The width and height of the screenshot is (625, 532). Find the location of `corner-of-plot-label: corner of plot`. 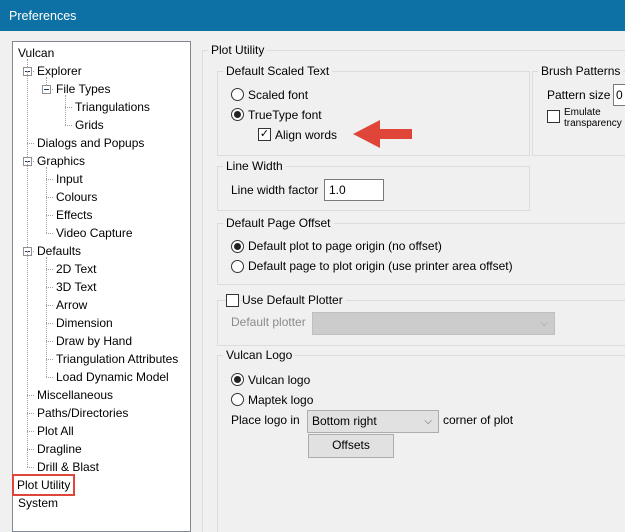

corner-of-plot-label: corner of plot is located at coordinates (478, 420).